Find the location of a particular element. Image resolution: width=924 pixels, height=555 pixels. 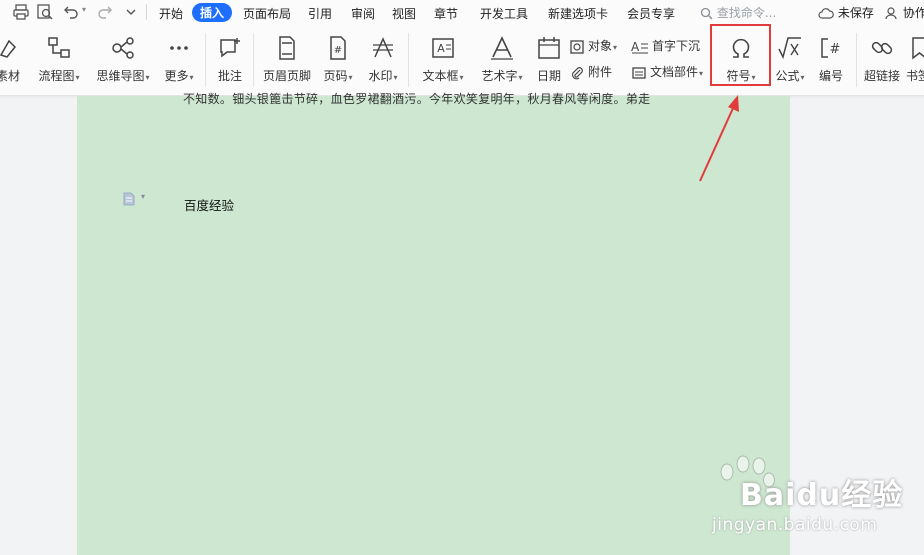

tab-section: 章节 is located at coordinates (446, 13).